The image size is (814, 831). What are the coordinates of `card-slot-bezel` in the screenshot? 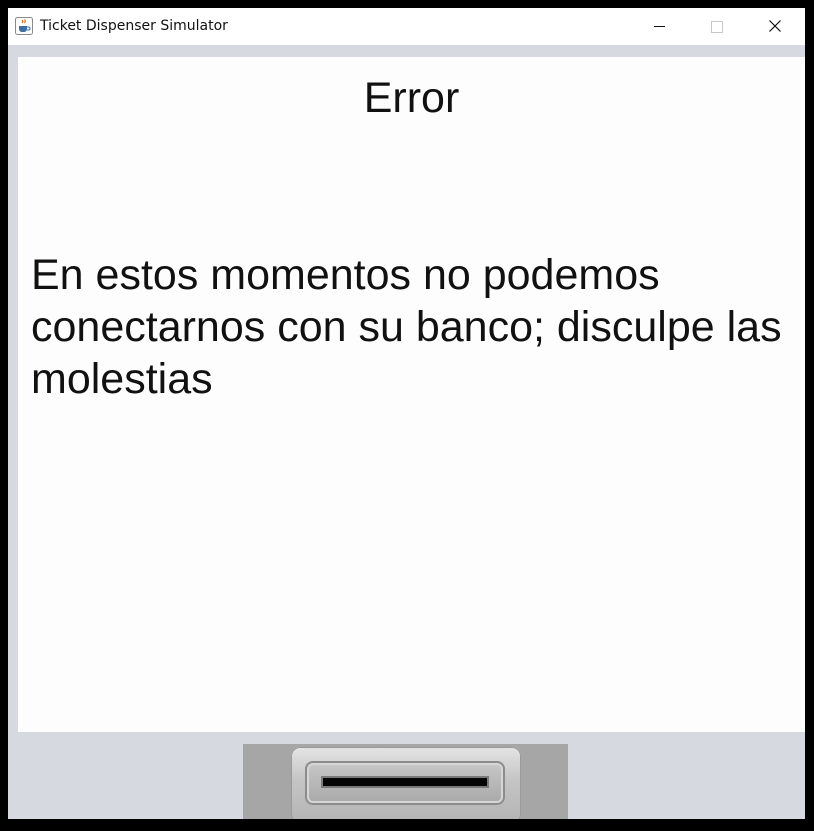 It's located at (405, 783).